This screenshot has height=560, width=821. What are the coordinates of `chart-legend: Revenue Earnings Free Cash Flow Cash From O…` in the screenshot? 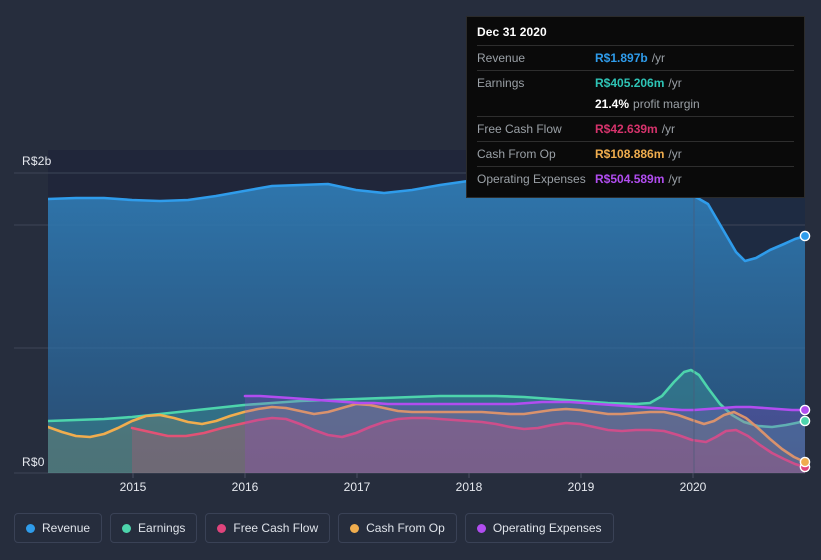 It's located at (314, 528).